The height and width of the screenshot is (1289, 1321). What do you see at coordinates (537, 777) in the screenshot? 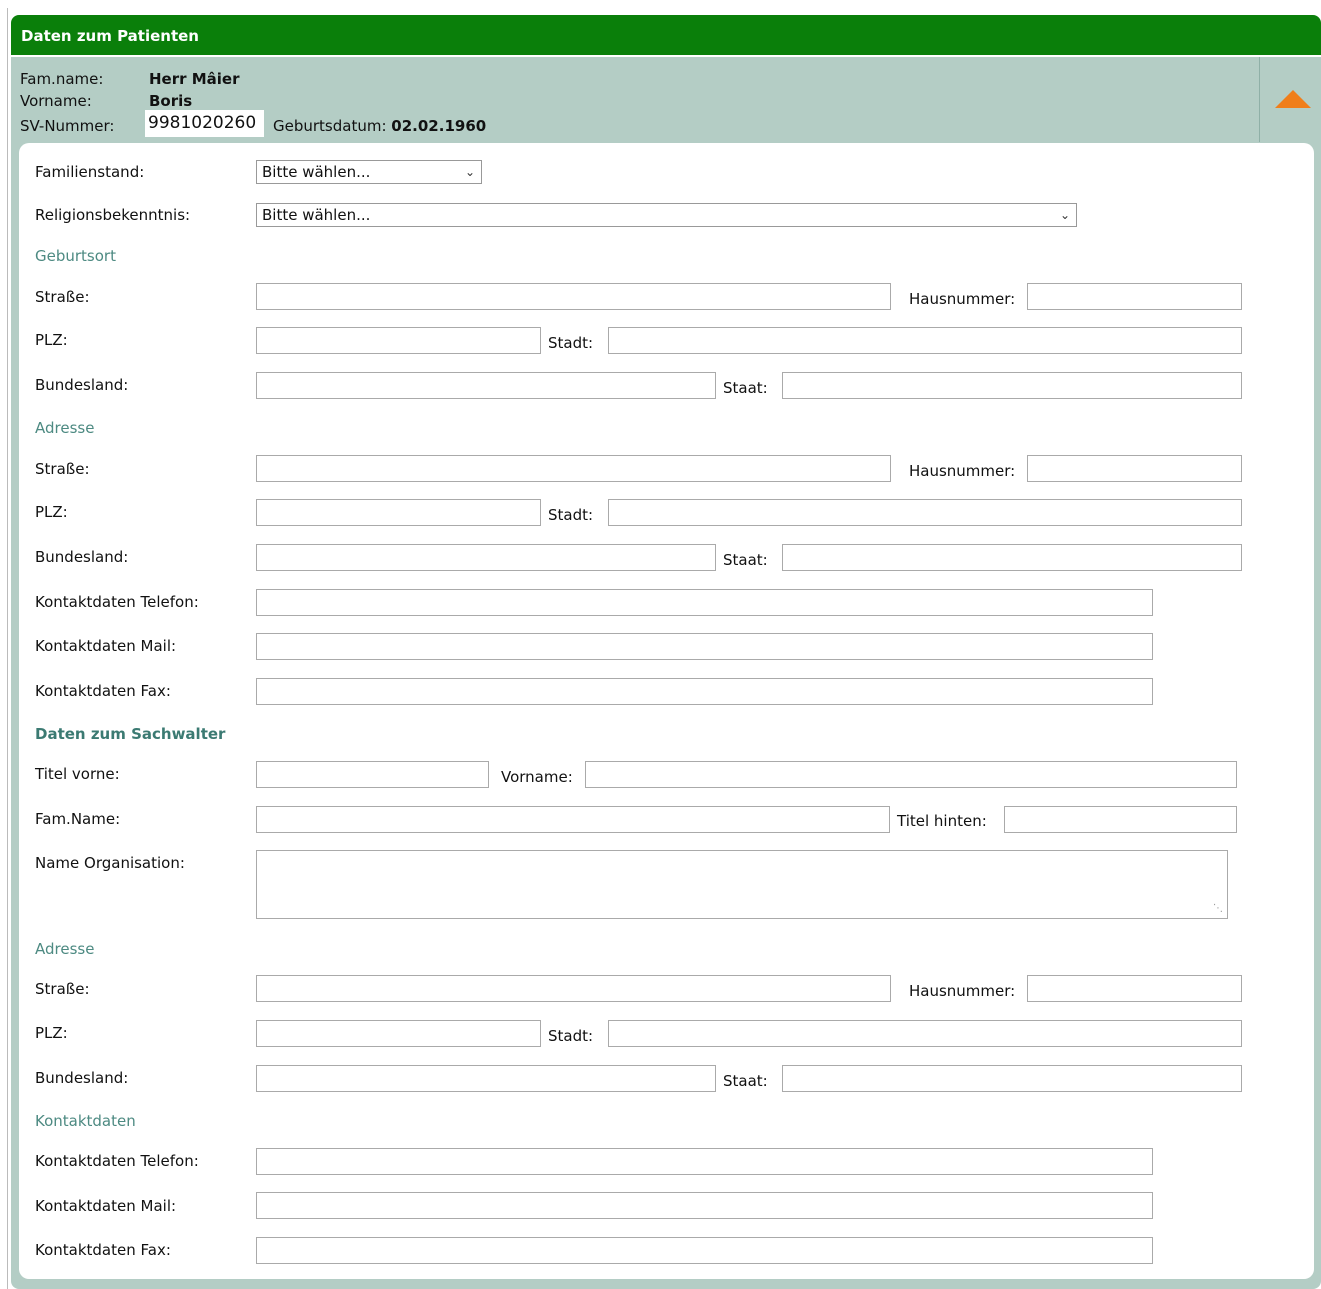
I see `sachwalter-vorname-label: Vorname:` at bounding box center [537, 777].